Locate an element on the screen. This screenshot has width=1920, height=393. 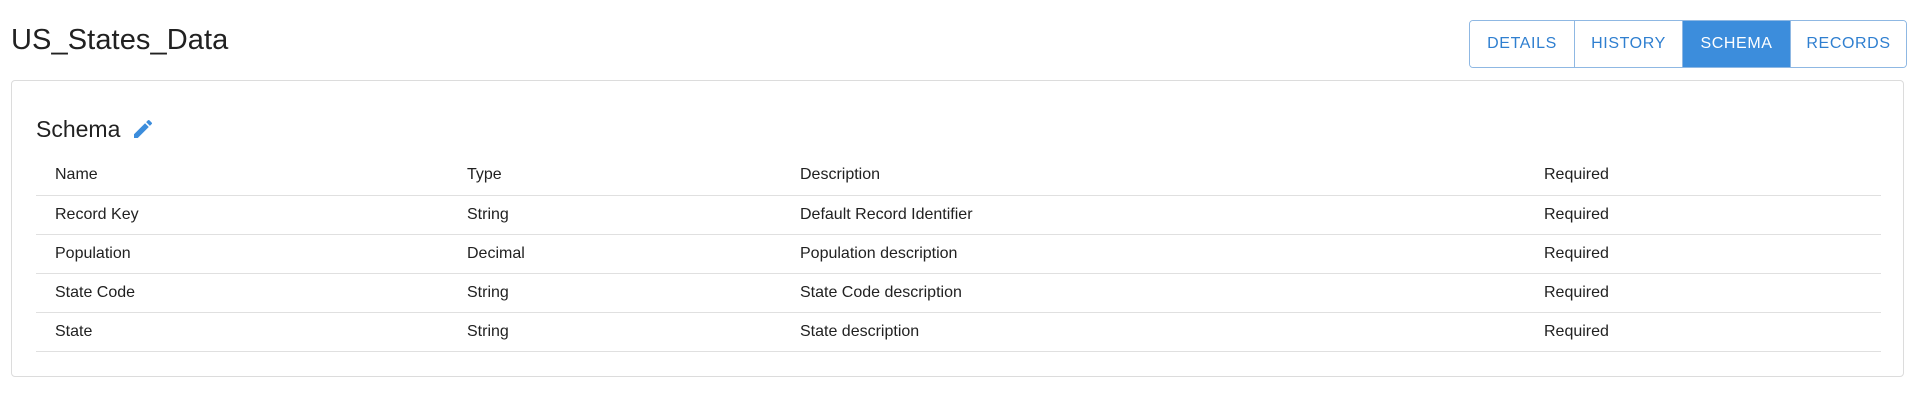
cell-description: Population description is located at coordinates (1153, 254).